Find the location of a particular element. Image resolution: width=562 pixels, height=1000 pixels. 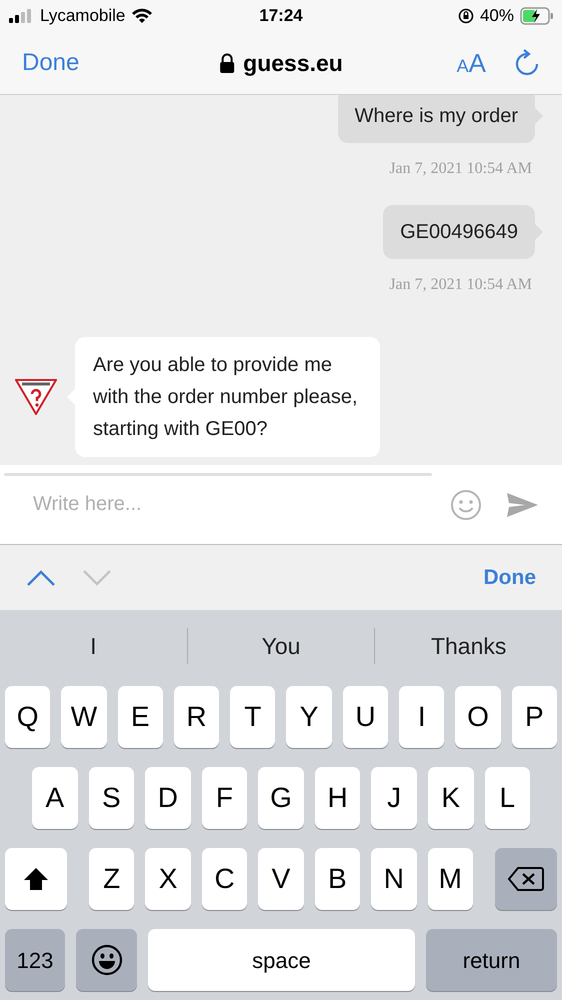

key: U is located at coordinates (365, 717).